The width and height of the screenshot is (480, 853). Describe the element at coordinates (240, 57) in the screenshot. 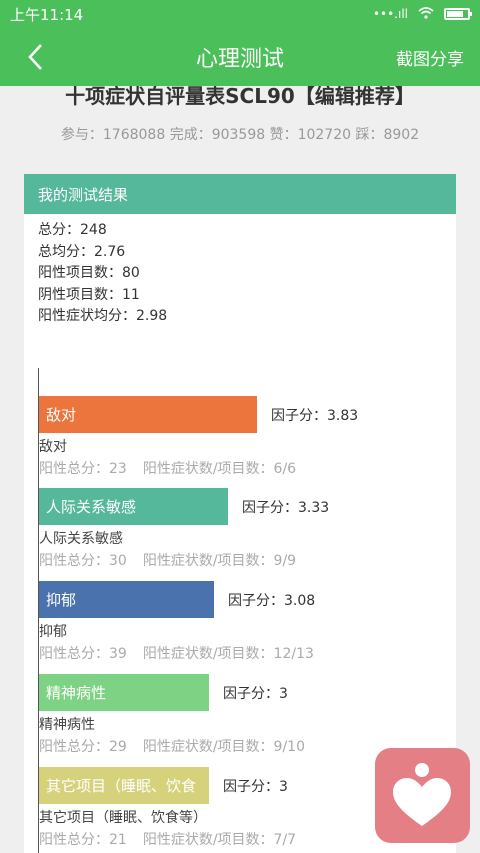

I see `app-bar: 心理测试 截图分享` at that location.